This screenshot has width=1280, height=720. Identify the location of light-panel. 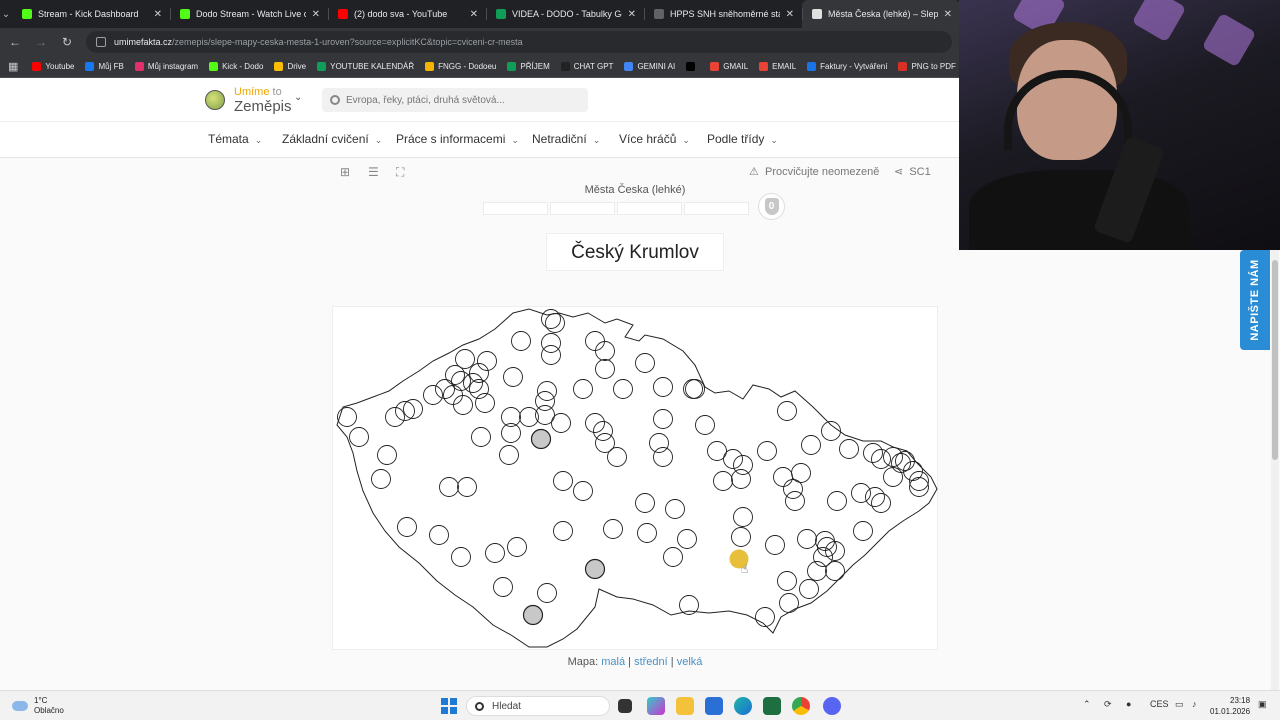
(1229, 40).